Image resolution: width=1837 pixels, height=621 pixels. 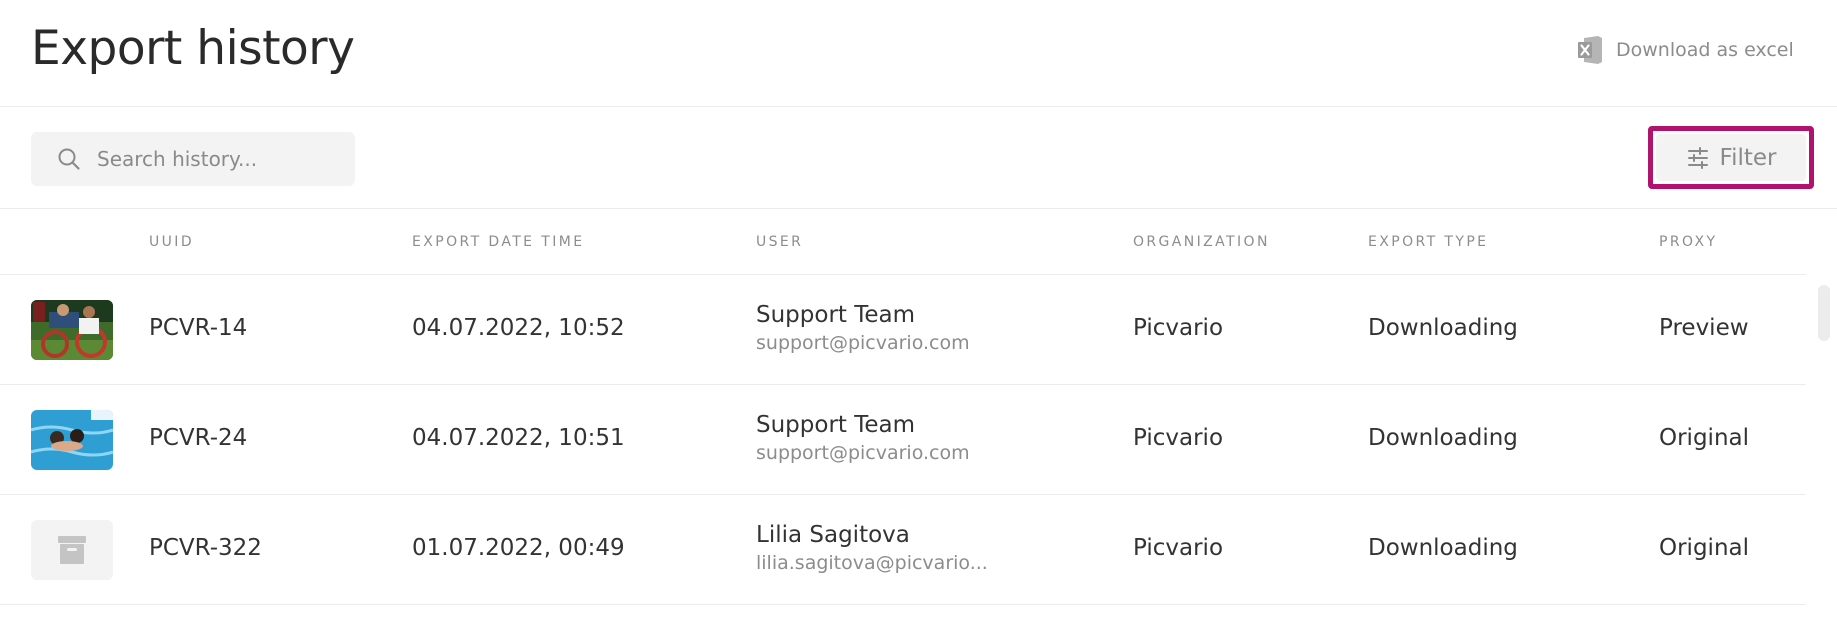 I want to click on excel-file-icon, so click(x=1590, y=50).